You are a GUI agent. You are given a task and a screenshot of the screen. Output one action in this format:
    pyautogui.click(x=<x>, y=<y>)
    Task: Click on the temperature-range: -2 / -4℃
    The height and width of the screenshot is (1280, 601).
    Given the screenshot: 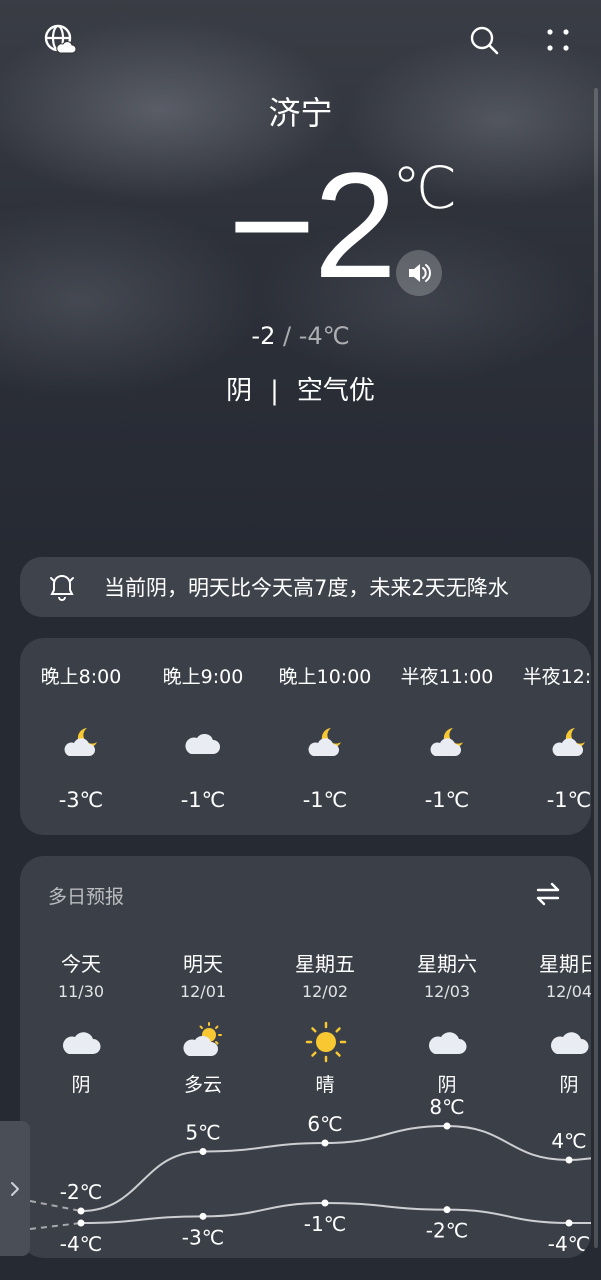 What is the action you would take?
    pyautogui.click(x=300, y=336)
    